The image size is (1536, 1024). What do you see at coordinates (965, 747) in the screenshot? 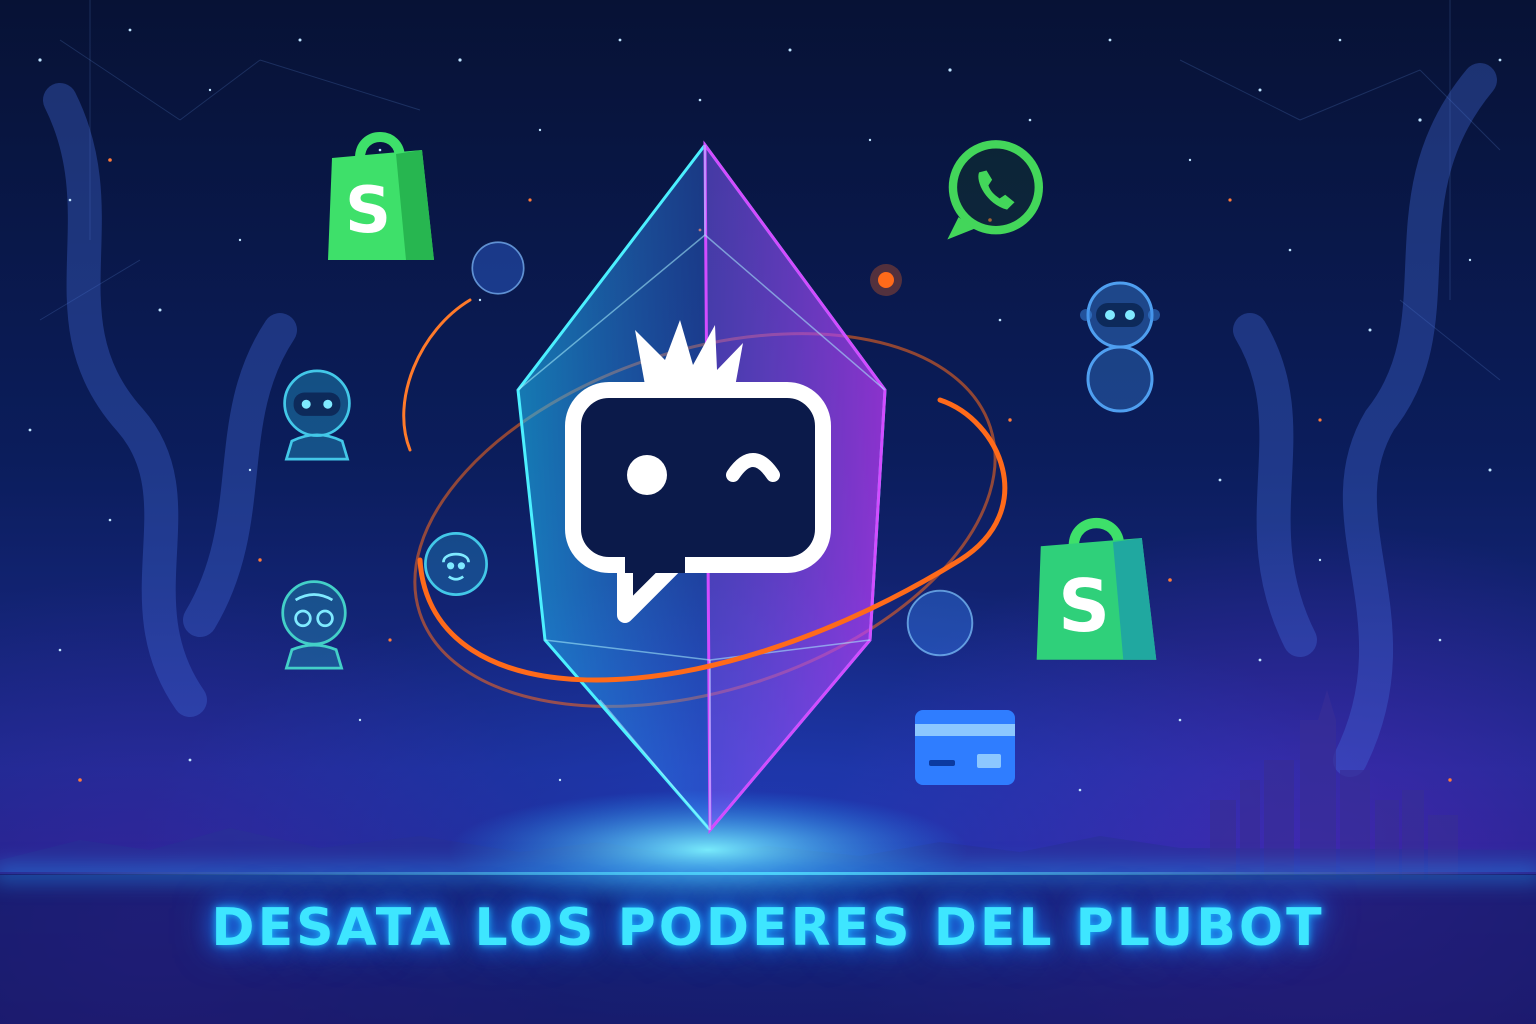
I see `credit-card-icon` at bounding box center [965, 747].